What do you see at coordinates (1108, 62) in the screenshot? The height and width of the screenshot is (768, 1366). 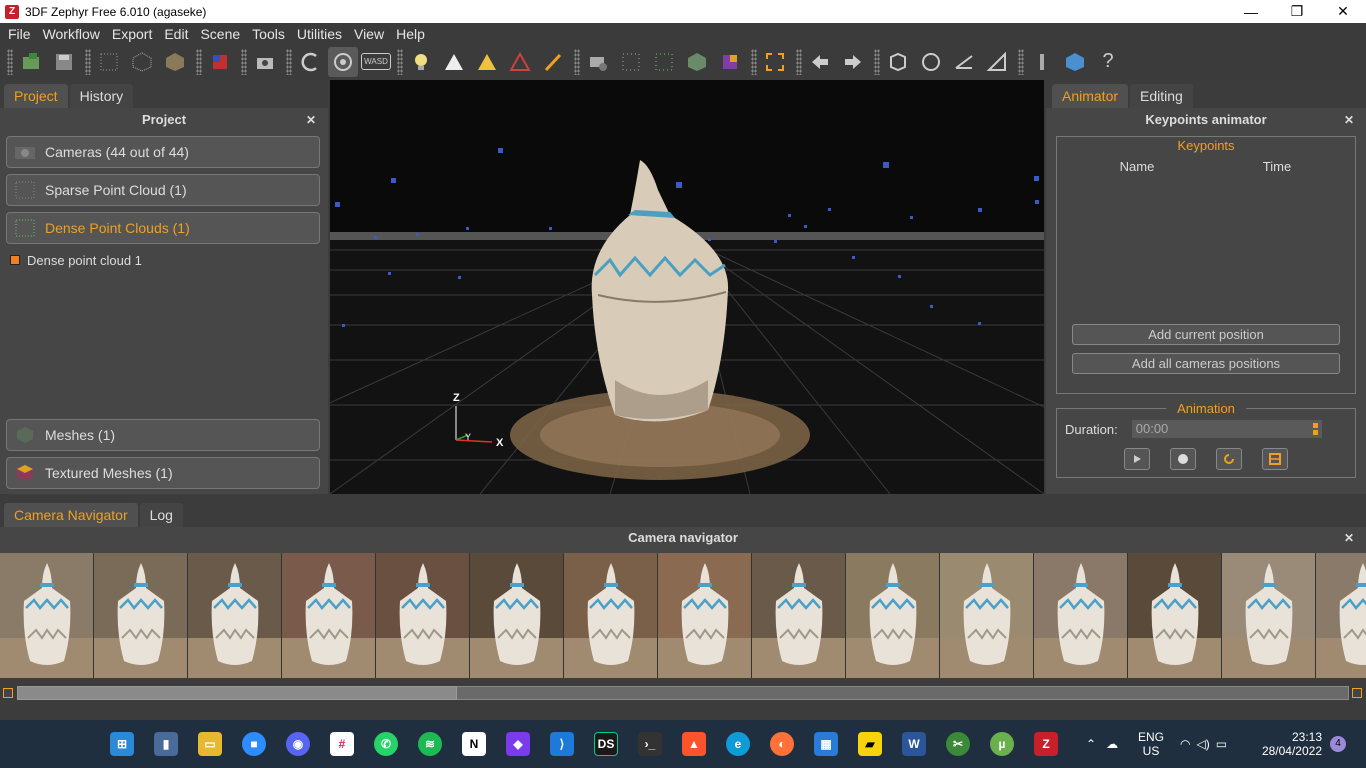 I see `help-icon: ?` at bounding box center [1108, 62].